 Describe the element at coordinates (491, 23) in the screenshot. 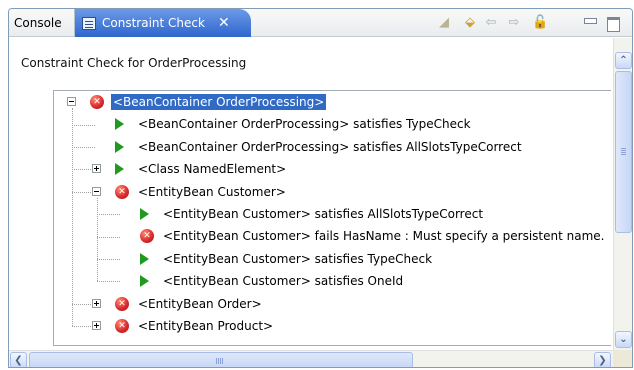

I see `back-arrow-icon: ⇦` at that location.